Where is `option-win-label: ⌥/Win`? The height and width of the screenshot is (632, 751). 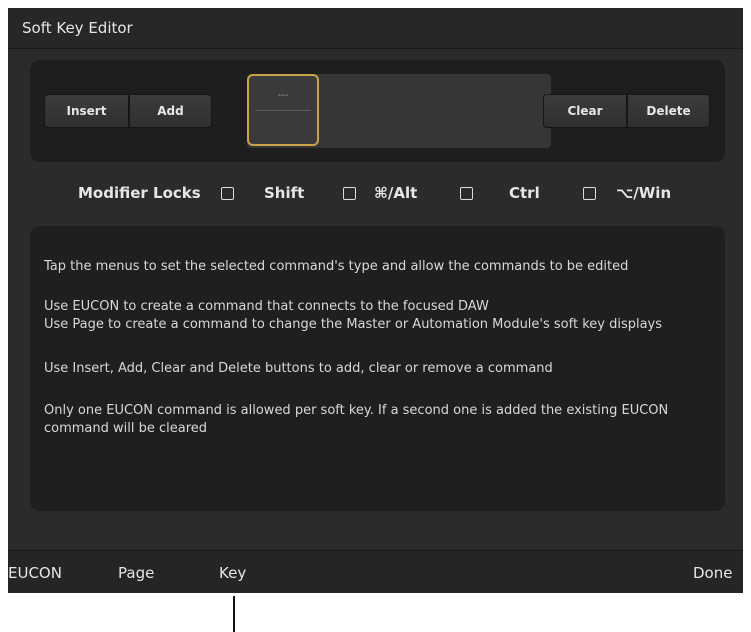 option-win-label: ⌥/Win is located at coordinates (644, 193).